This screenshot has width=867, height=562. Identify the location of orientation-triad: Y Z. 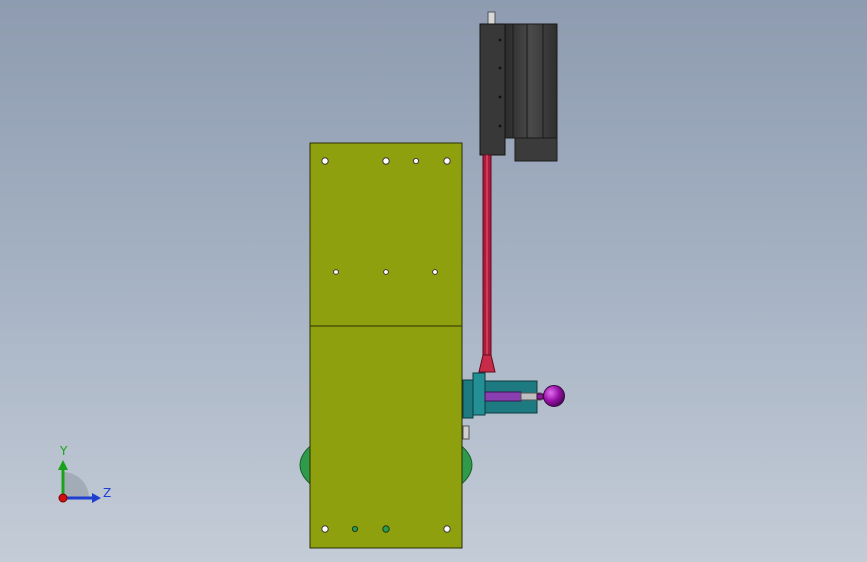
(84, 473).